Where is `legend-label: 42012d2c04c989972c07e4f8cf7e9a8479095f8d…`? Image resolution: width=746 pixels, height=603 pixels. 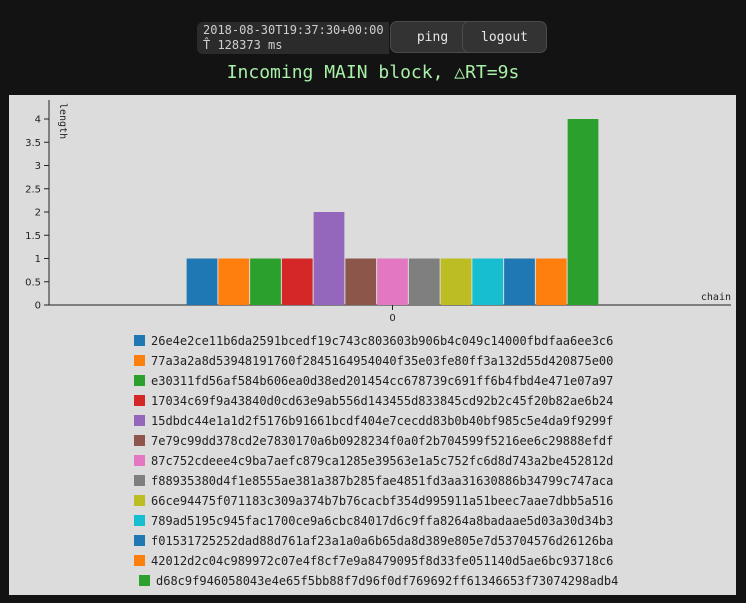
legend-label: 42012d2c04c989972c07e4f8cf7e9a8479095f8d… is located at coordinates (382, 561).